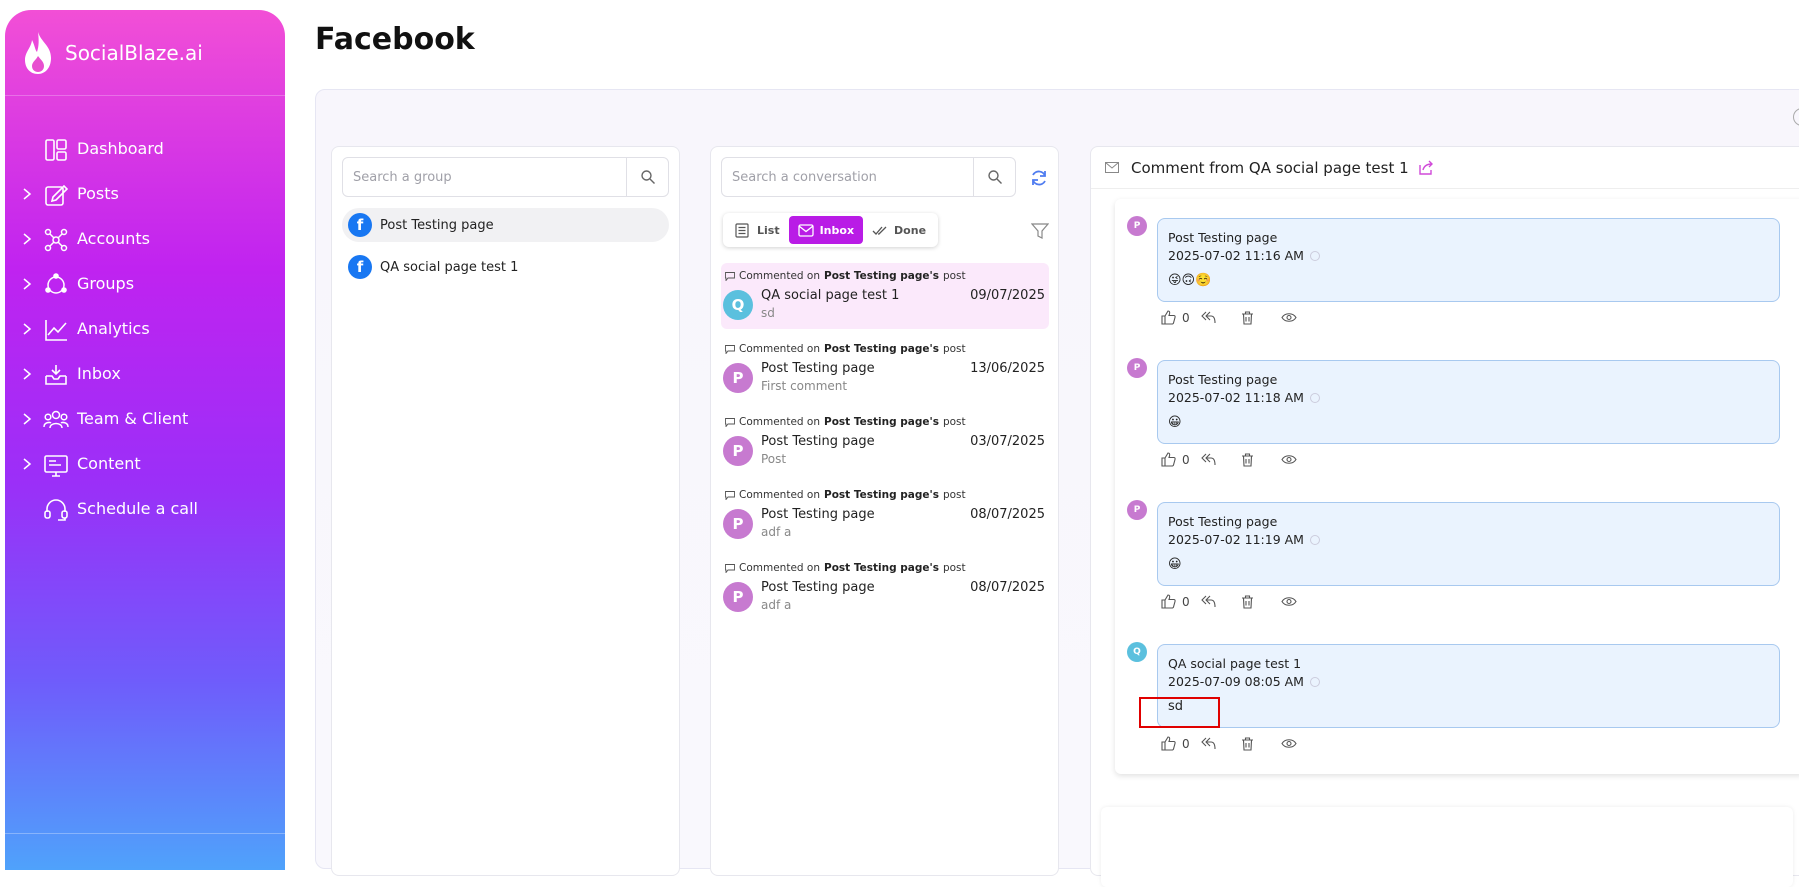 This screenshot has width=1799, height=887. I want to click on sidebar-item-accounts: Accounts, so click(145, 239).